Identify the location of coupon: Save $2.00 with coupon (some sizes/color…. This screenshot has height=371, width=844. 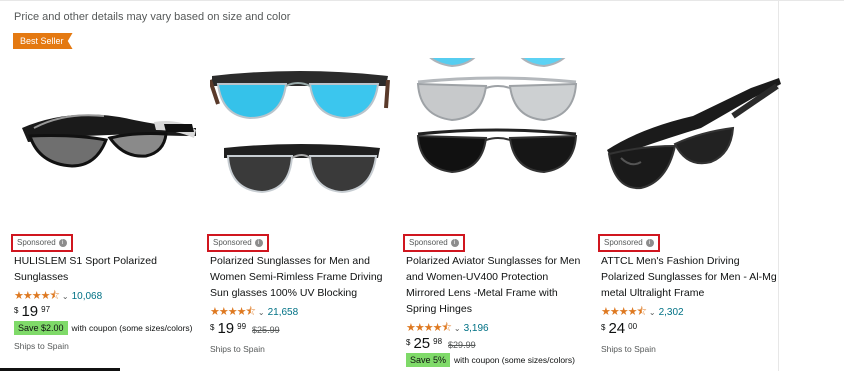
(103, 328).